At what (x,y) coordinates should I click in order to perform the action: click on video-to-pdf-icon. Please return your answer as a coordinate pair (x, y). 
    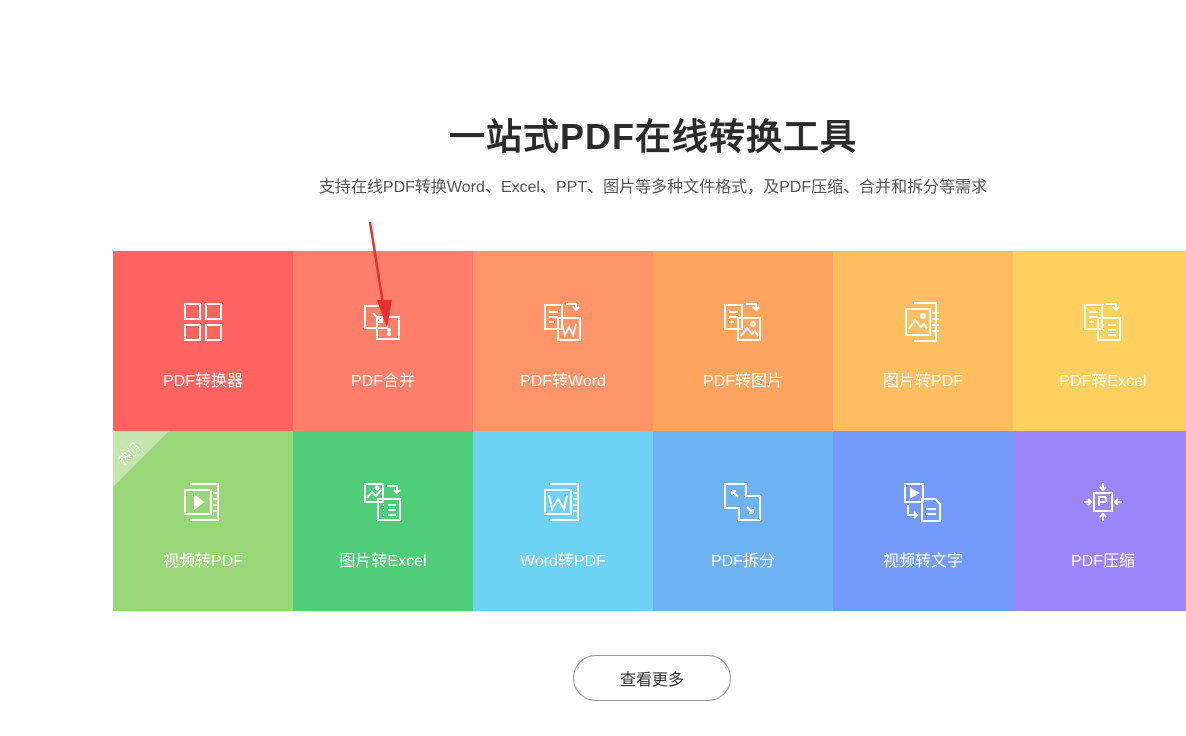
    Looking at the image, I should click on (203, 502).